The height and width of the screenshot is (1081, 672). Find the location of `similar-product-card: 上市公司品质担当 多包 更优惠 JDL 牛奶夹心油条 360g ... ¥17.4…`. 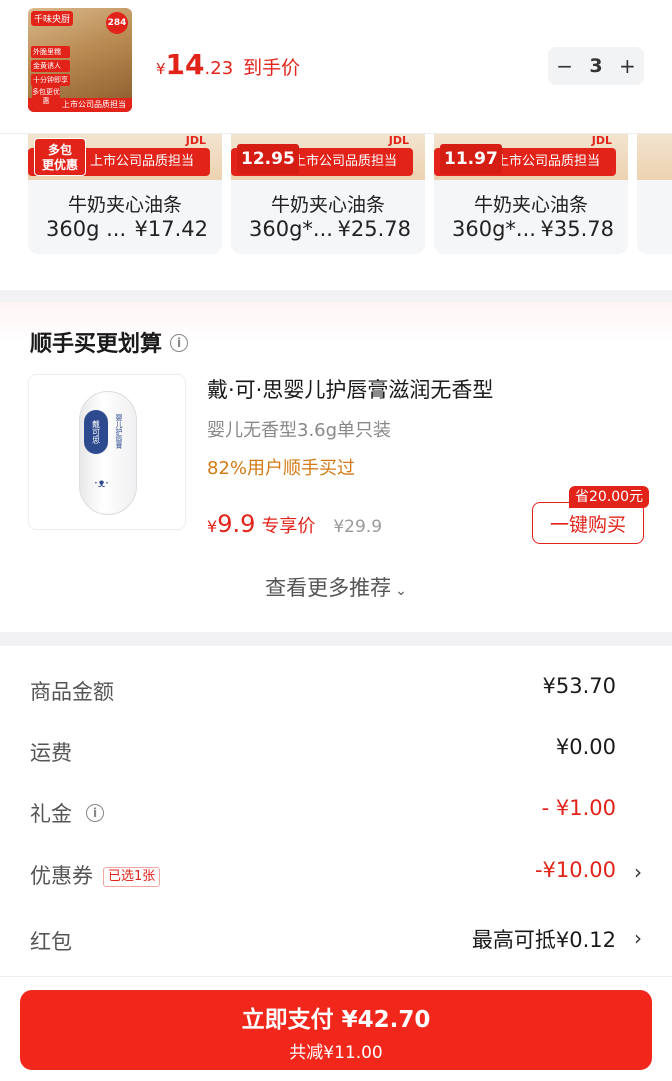

similar-product-card: 上市公司品质担当 多包 更优惠 JDL 牛奶夹心油条 360g ... ¥17.4… is located at coordinates (125, 194).